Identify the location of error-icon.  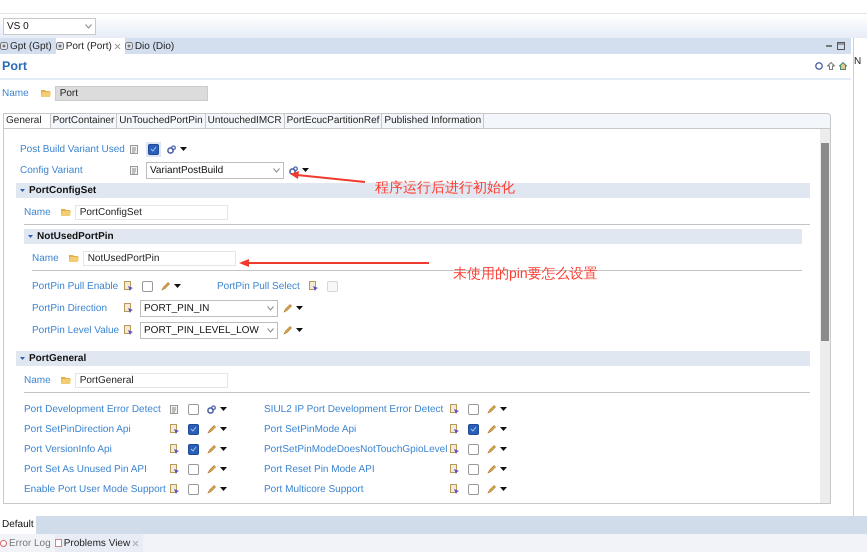
(3, 543).